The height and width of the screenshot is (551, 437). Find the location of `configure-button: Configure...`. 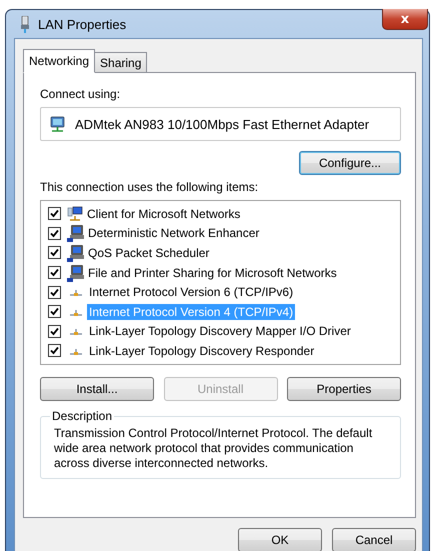

configure-button: Configure... is located at coordinates (350, 163).